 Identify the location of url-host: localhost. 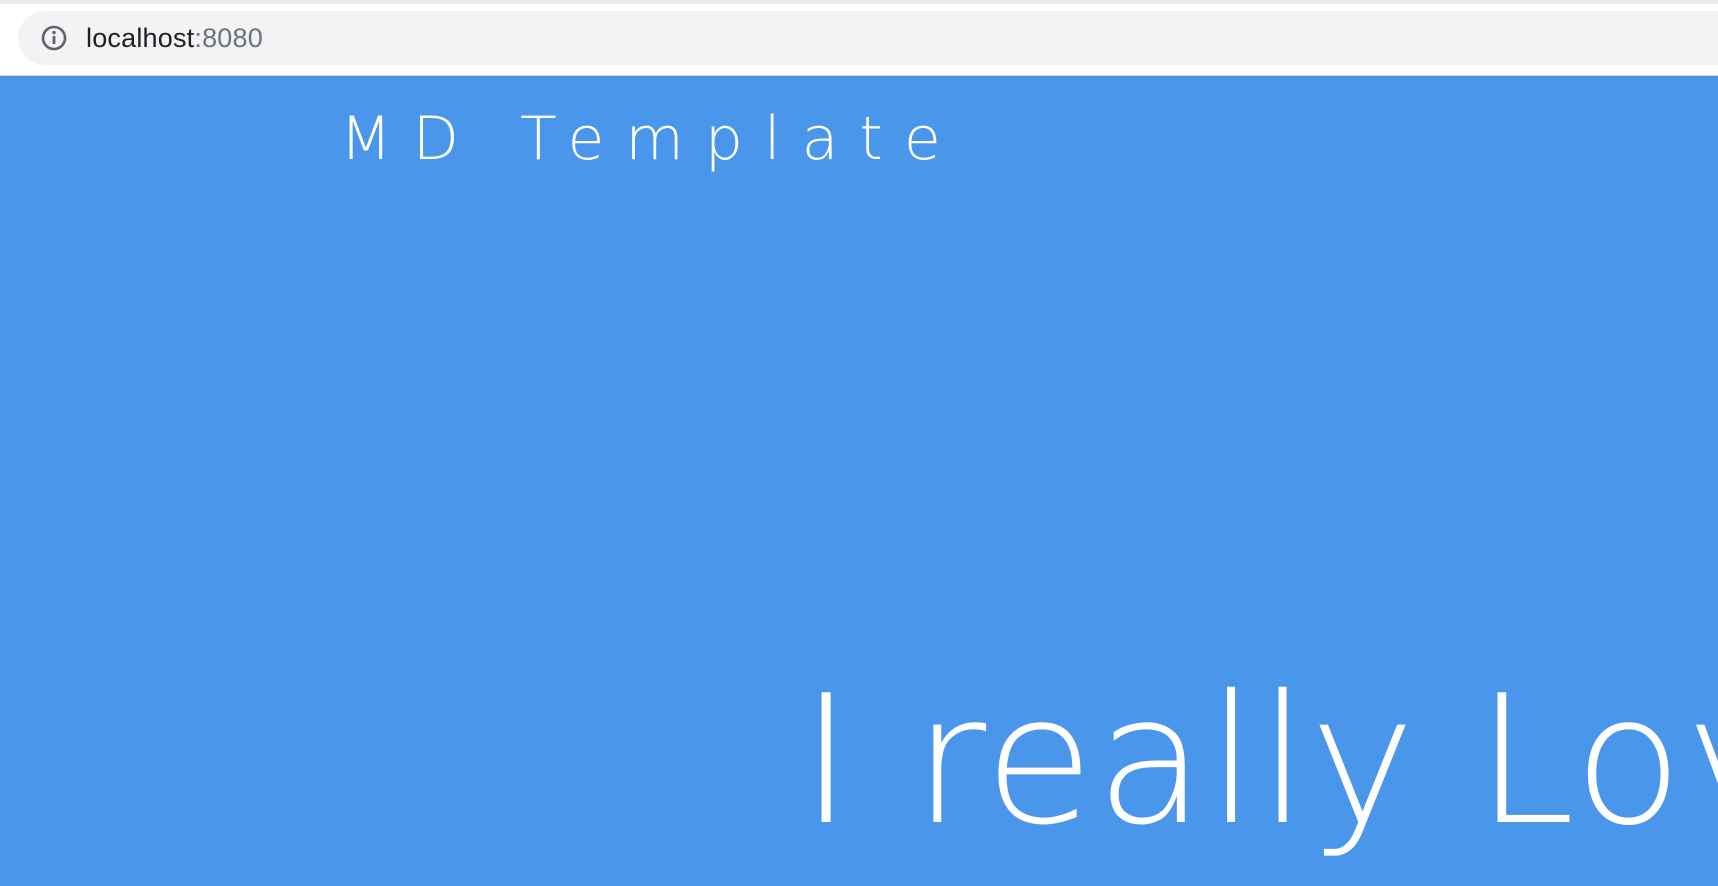
(140, 38).